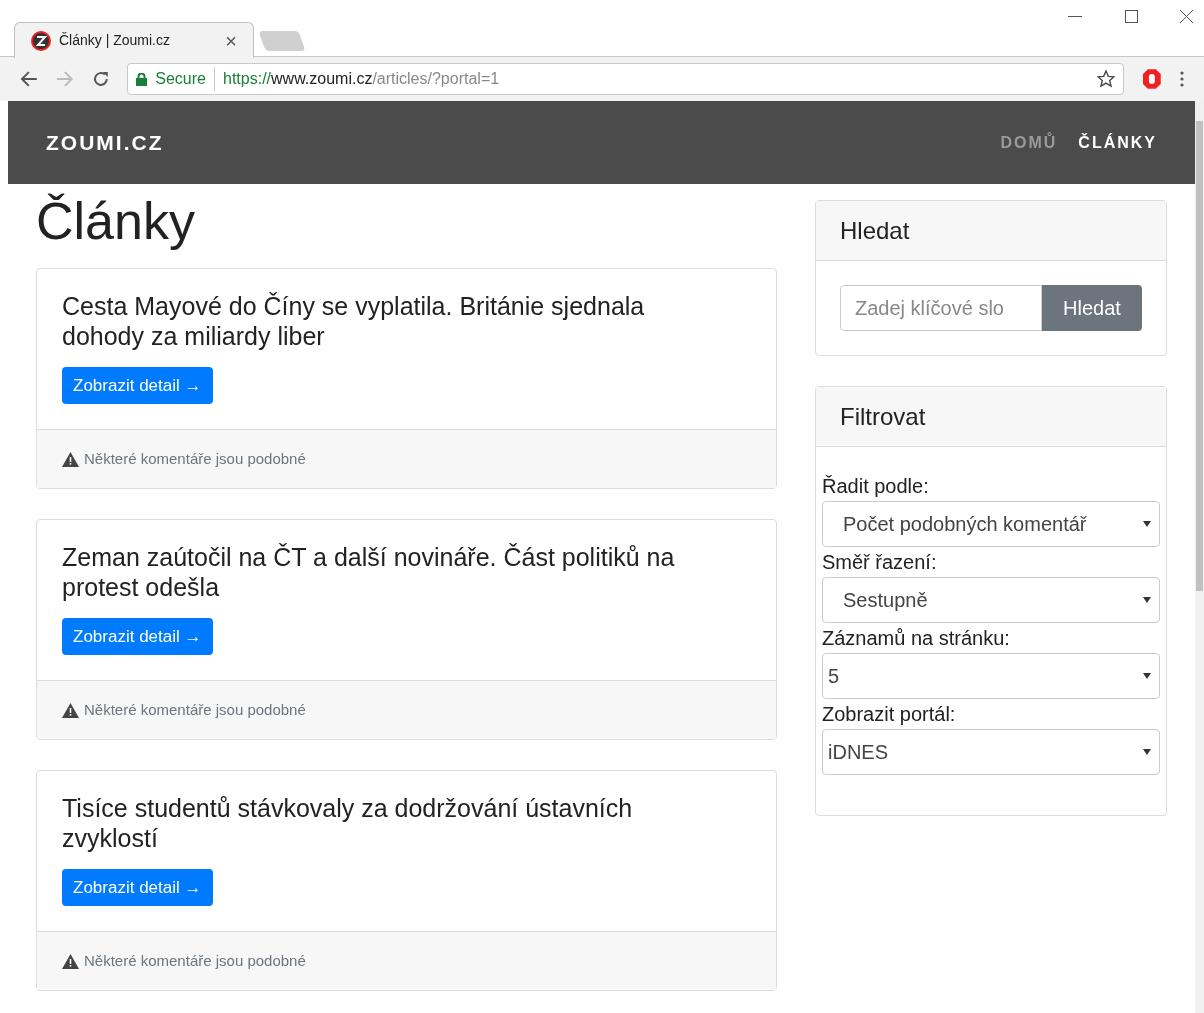  I want to click on address-bar: Secure https://www.zoumi.cz/articles/?portal=1, so click(626, 79).